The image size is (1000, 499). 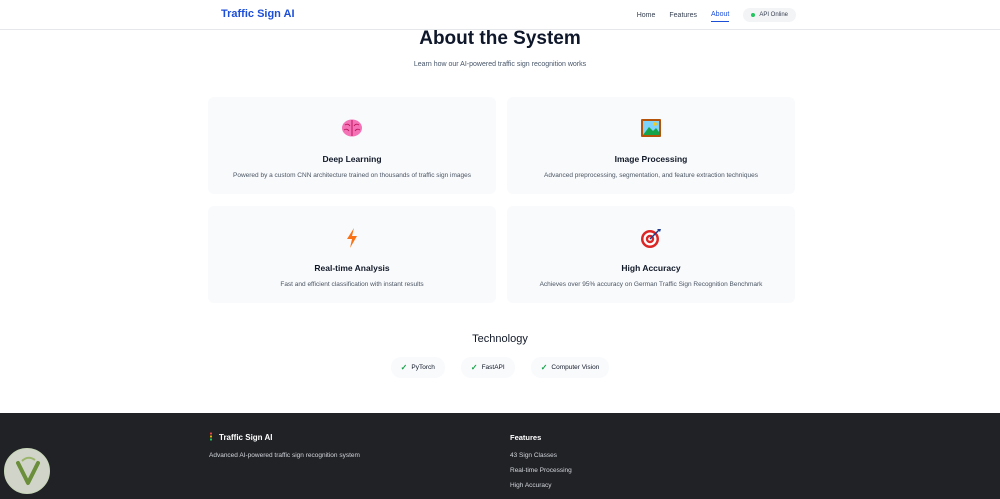 I want to click on technology-badges: ✓ PyTorch ✓ FastAPI ✓ Computer Vision, so click(x=500, y=367).